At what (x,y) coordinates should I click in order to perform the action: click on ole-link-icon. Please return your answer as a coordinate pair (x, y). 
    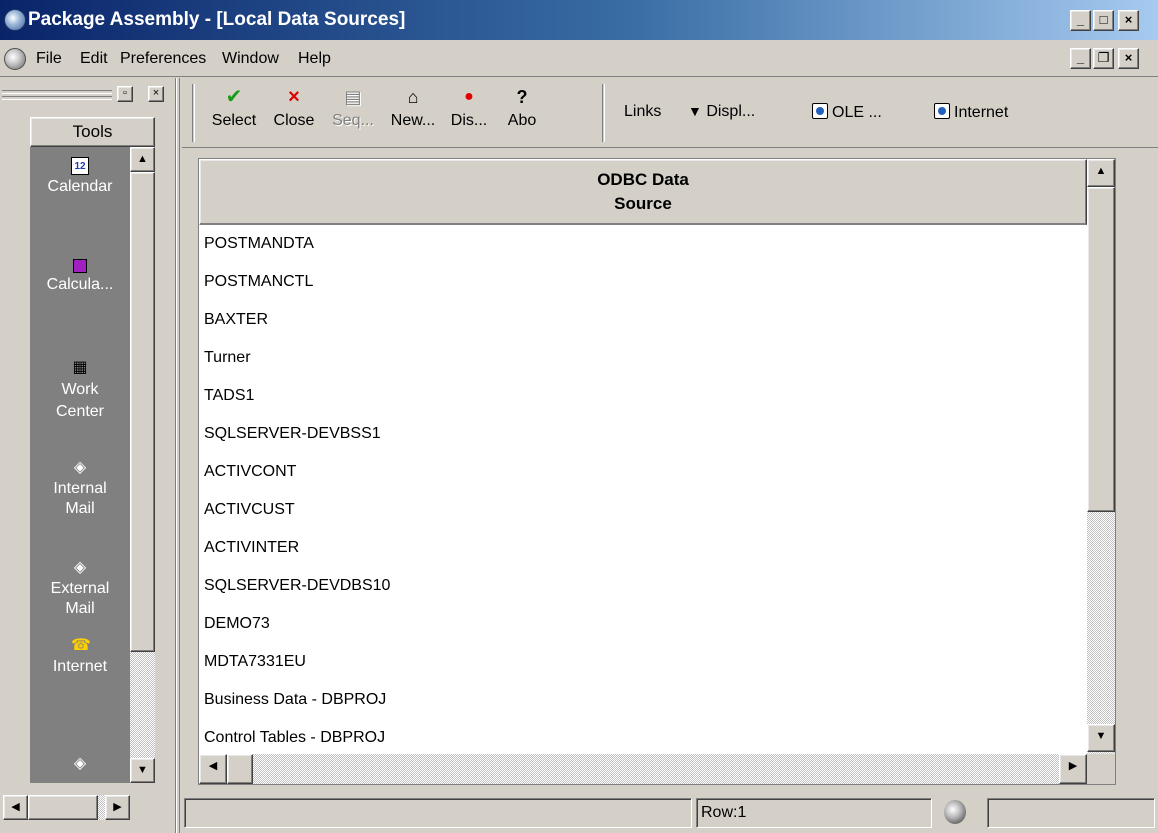
    Looking at the image, I should click on (820, 111).